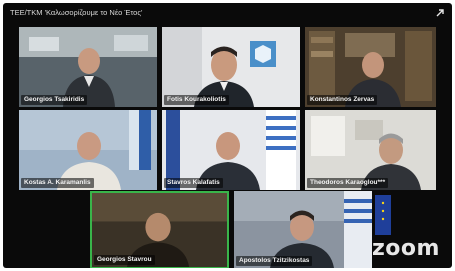  I want to click on title-bar: ΤΕΕ/ΤΚΜ 'Καλωσορίζουμε το Νέο Έτος', so click(227, 13).